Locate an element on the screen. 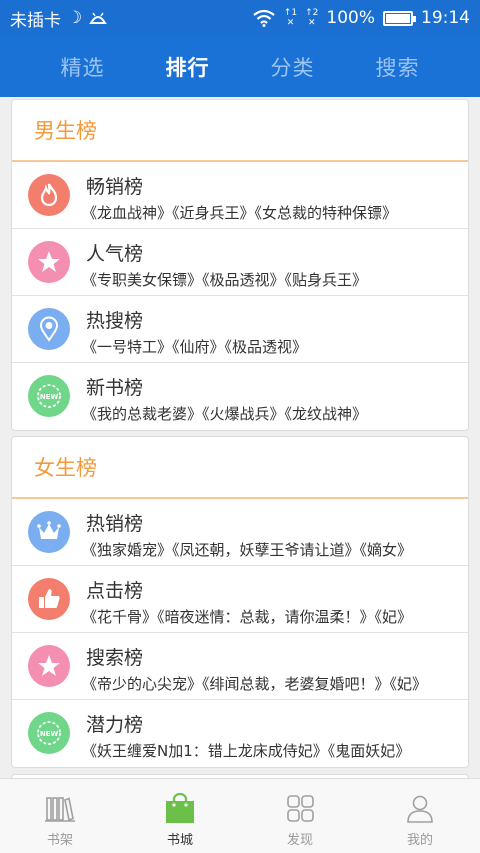 The image size is (480, 853). male-ranking-title: 男生榜 is located at coordinates (240, 131).